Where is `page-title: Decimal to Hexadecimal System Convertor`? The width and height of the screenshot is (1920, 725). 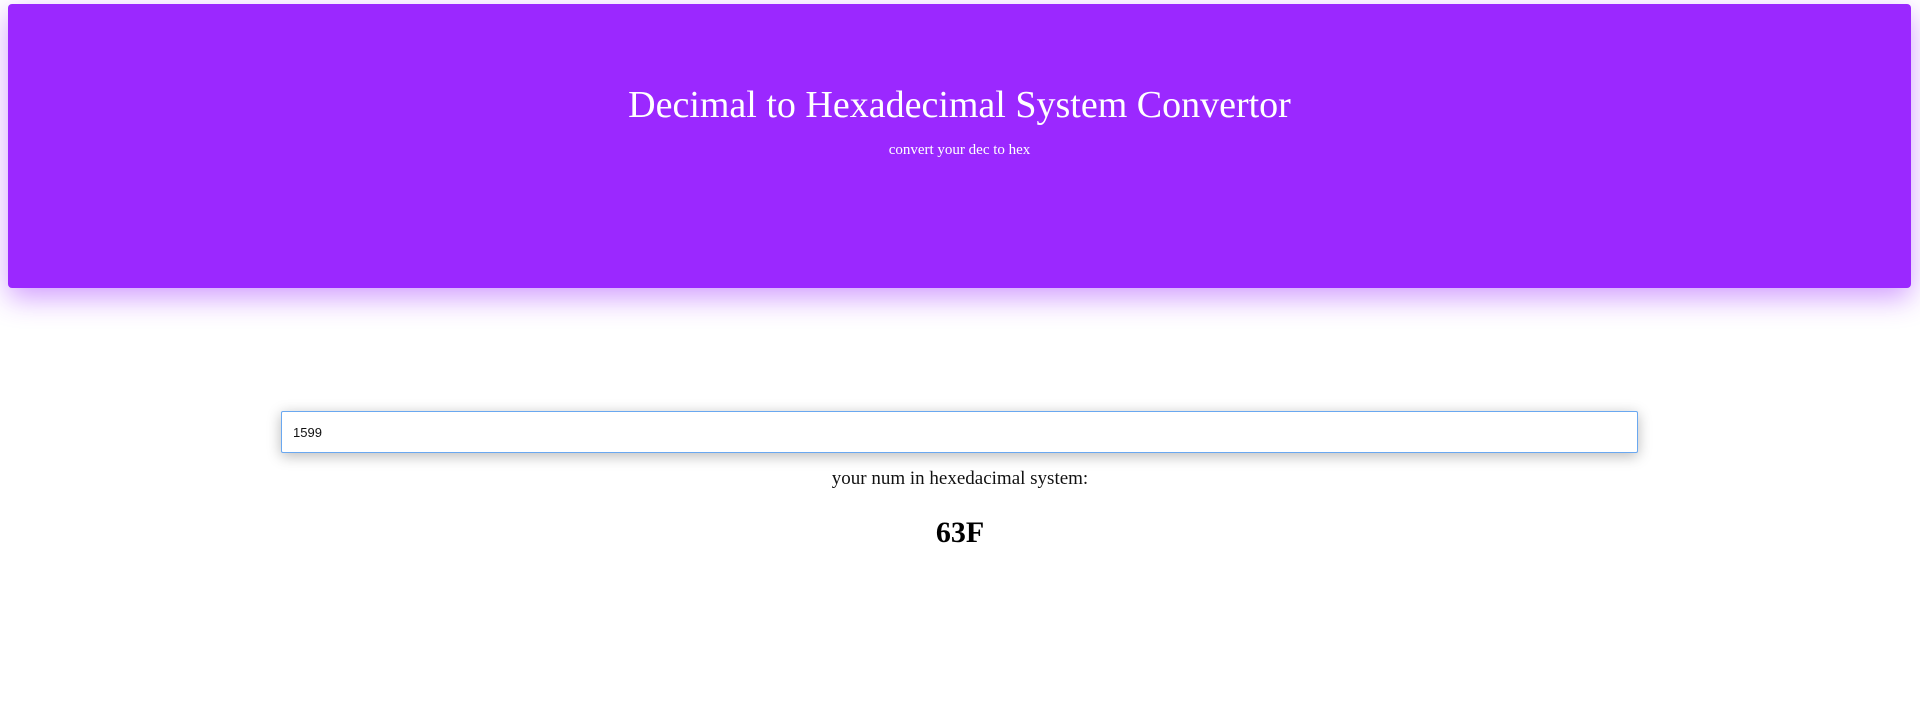 page-title: Decimal to Hexadecimal System Convertor is located at coordinates (959, 105).